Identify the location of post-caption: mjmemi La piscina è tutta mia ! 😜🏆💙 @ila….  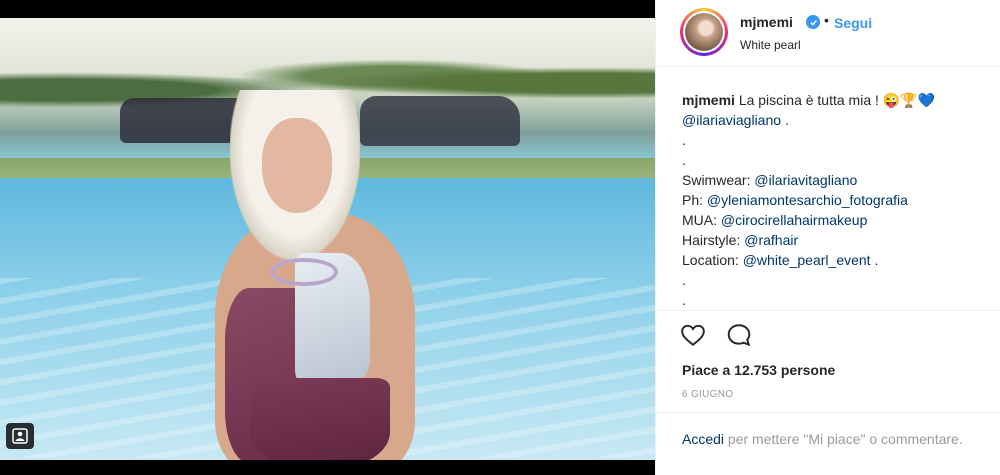
(832, 200).